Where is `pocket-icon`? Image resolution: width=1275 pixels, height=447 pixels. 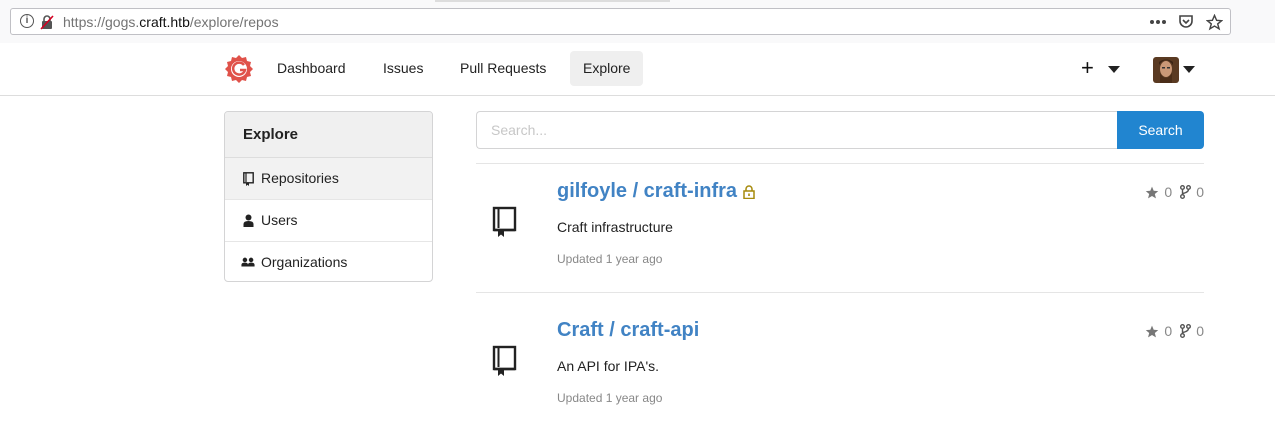
pocket-icon is located at coordinates (1186, 22).